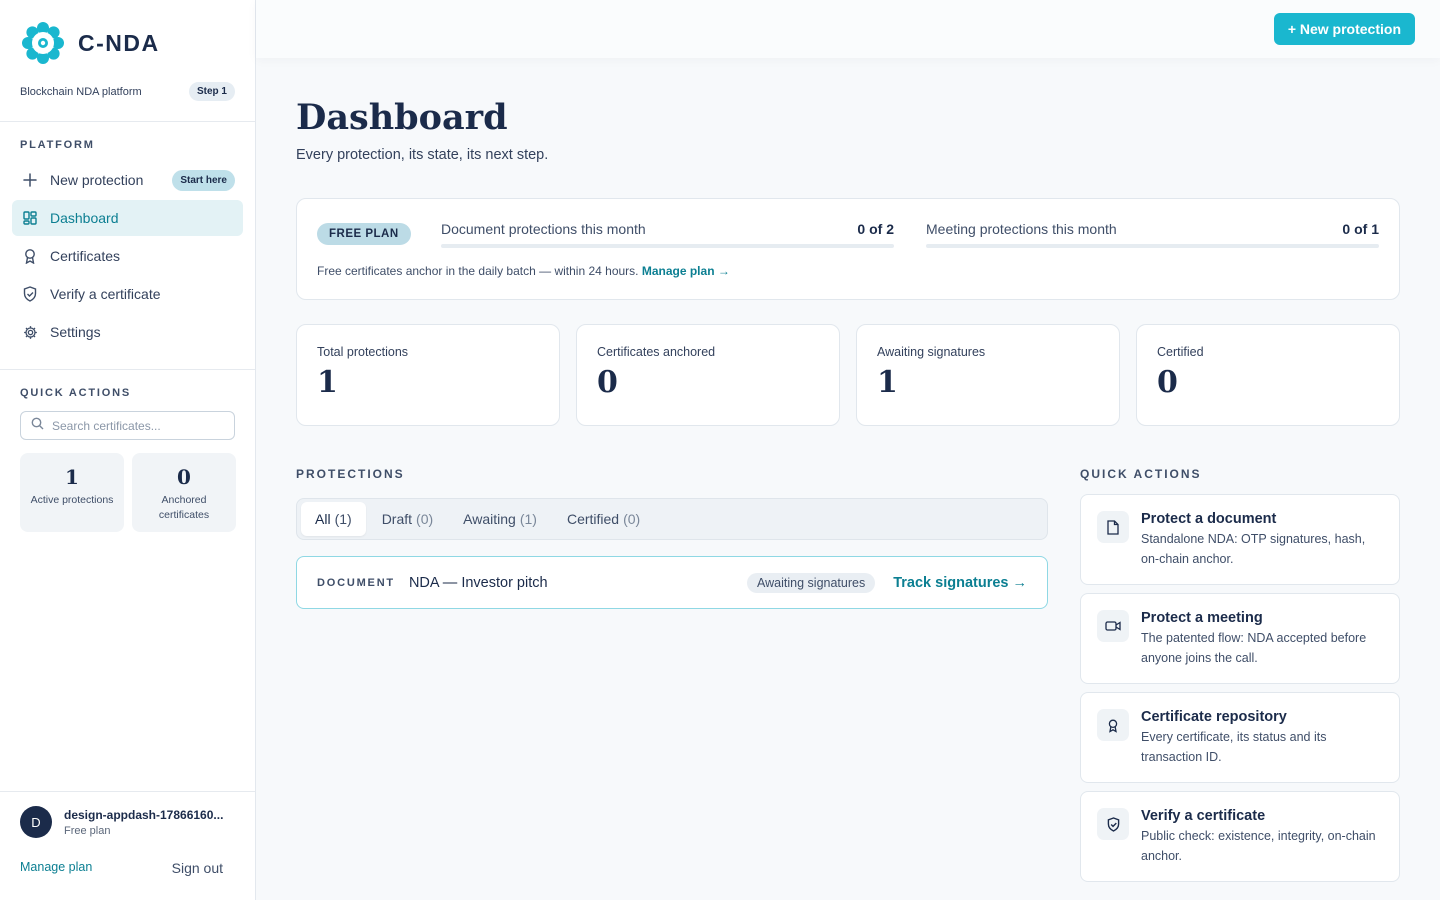  What do you see at coordinates (1344, 29) in the screenshot?
I see `new-protection-button: + New protection` at bounding box center [1344, 29].